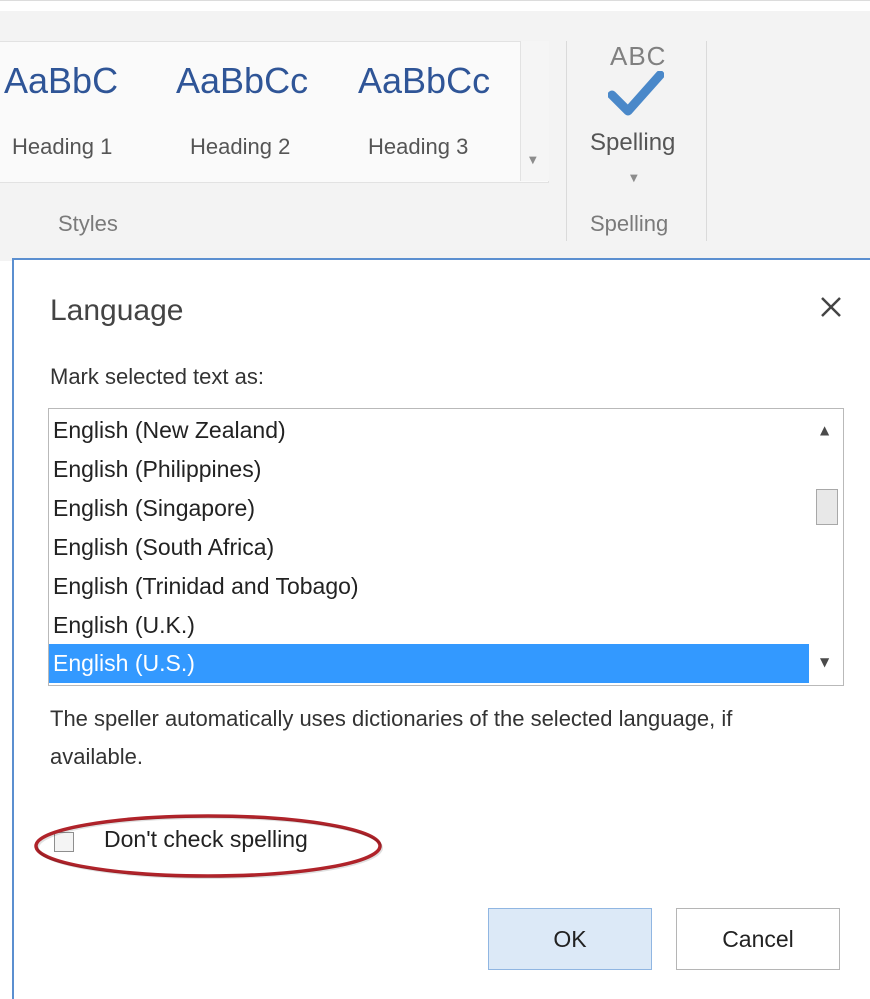  What do you see at coordinates (826, 547) in the screenshot?
I see `listbox-scrollbar: ▲ ▼` at bounding box center [826, 547].